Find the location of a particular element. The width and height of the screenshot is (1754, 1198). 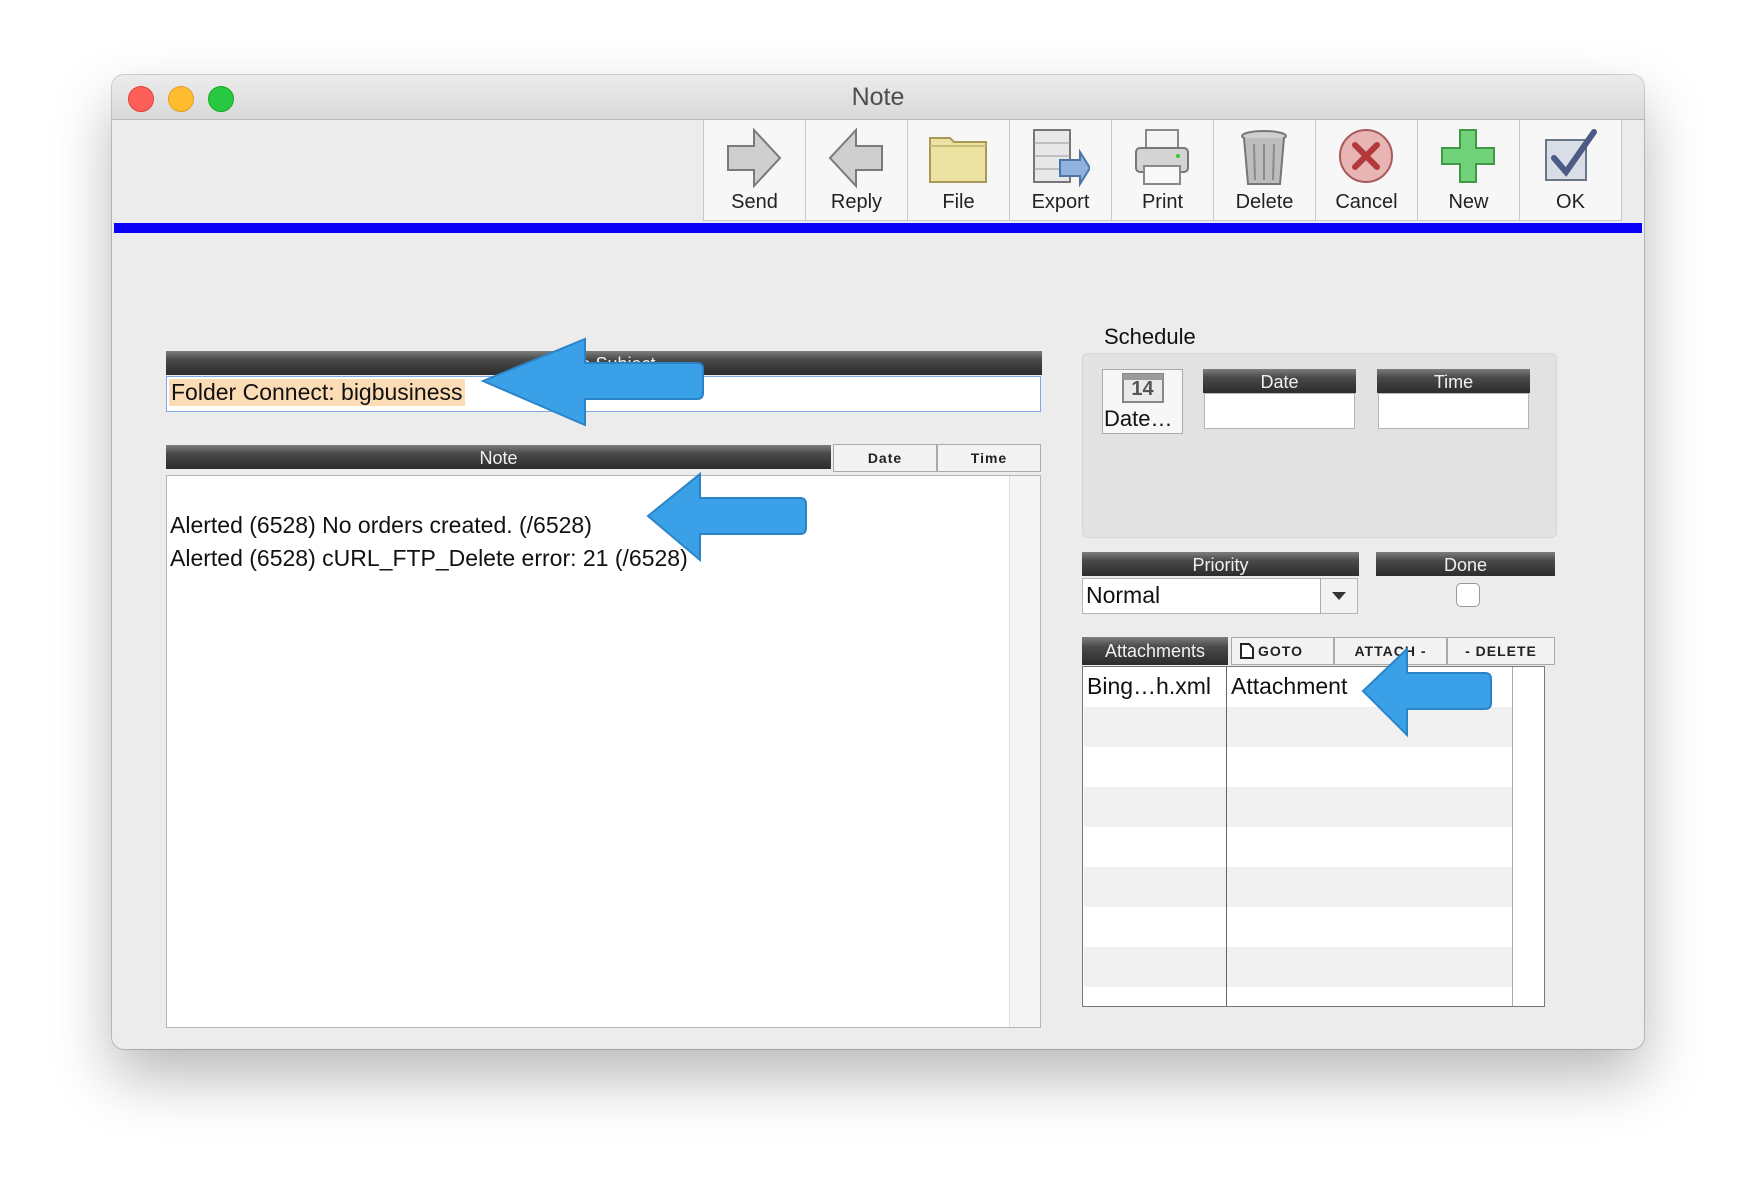

cancel-label: Cancel is located at coordinates (1366, 202).